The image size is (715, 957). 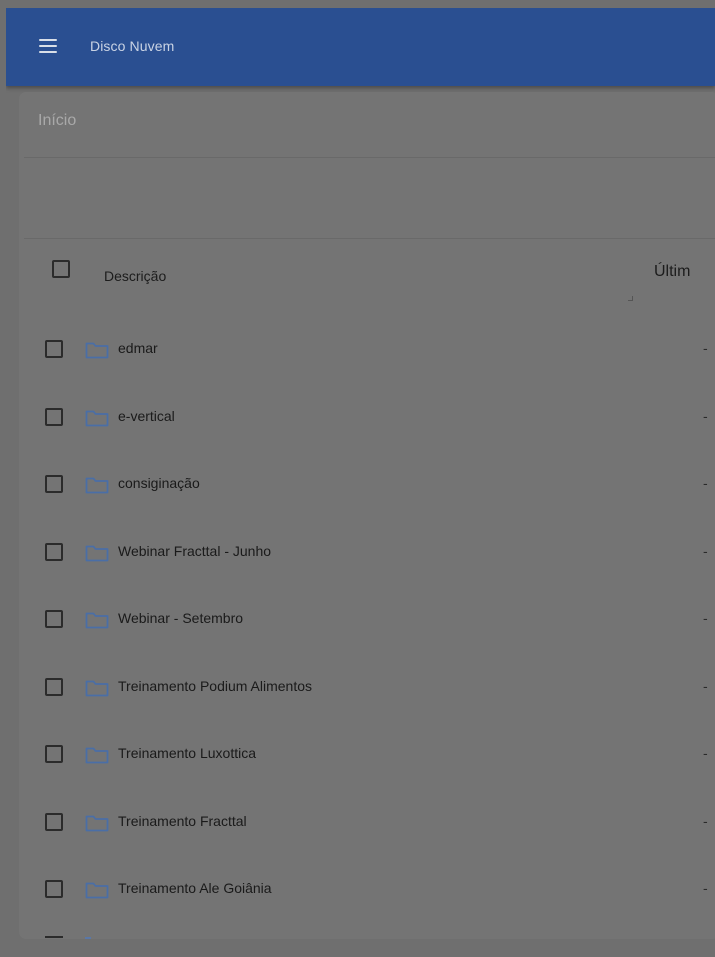 I want to click on breadcrumb: Início, so click(x=57, y=121).